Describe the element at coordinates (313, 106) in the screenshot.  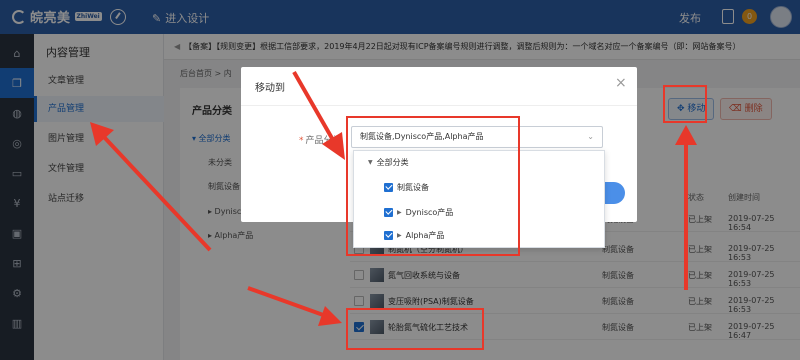
I see `arrow-to-dropdown` at that location.